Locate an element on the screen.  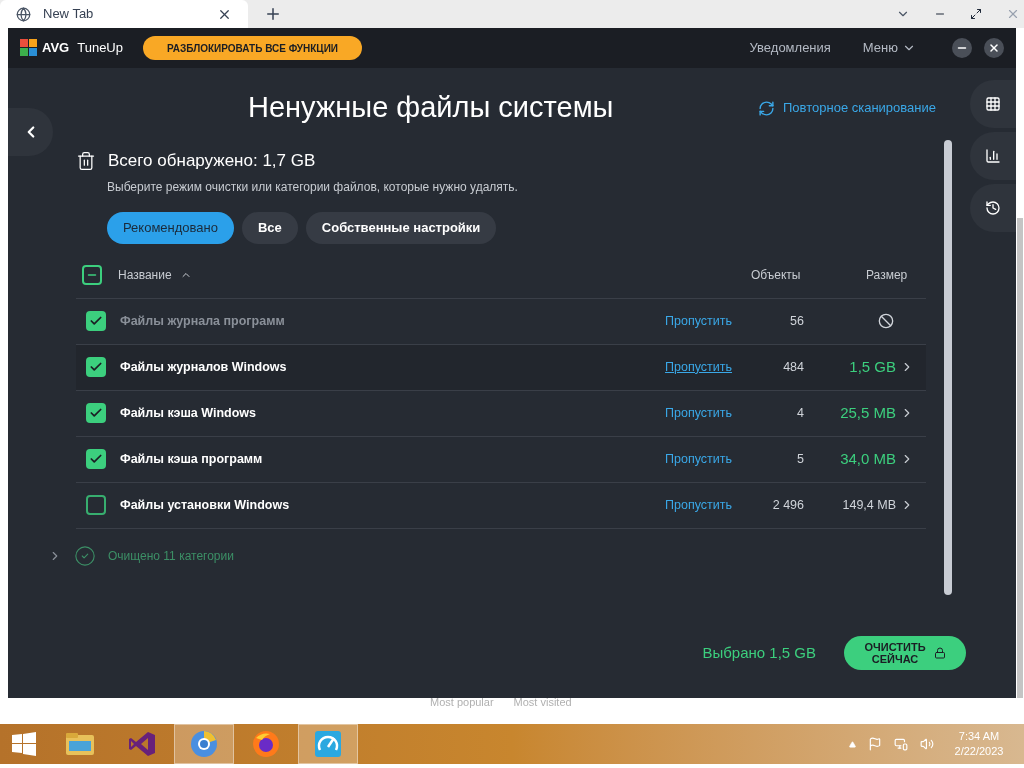
row-name: Файлы установки Windows is located at coordinates (205, 505).